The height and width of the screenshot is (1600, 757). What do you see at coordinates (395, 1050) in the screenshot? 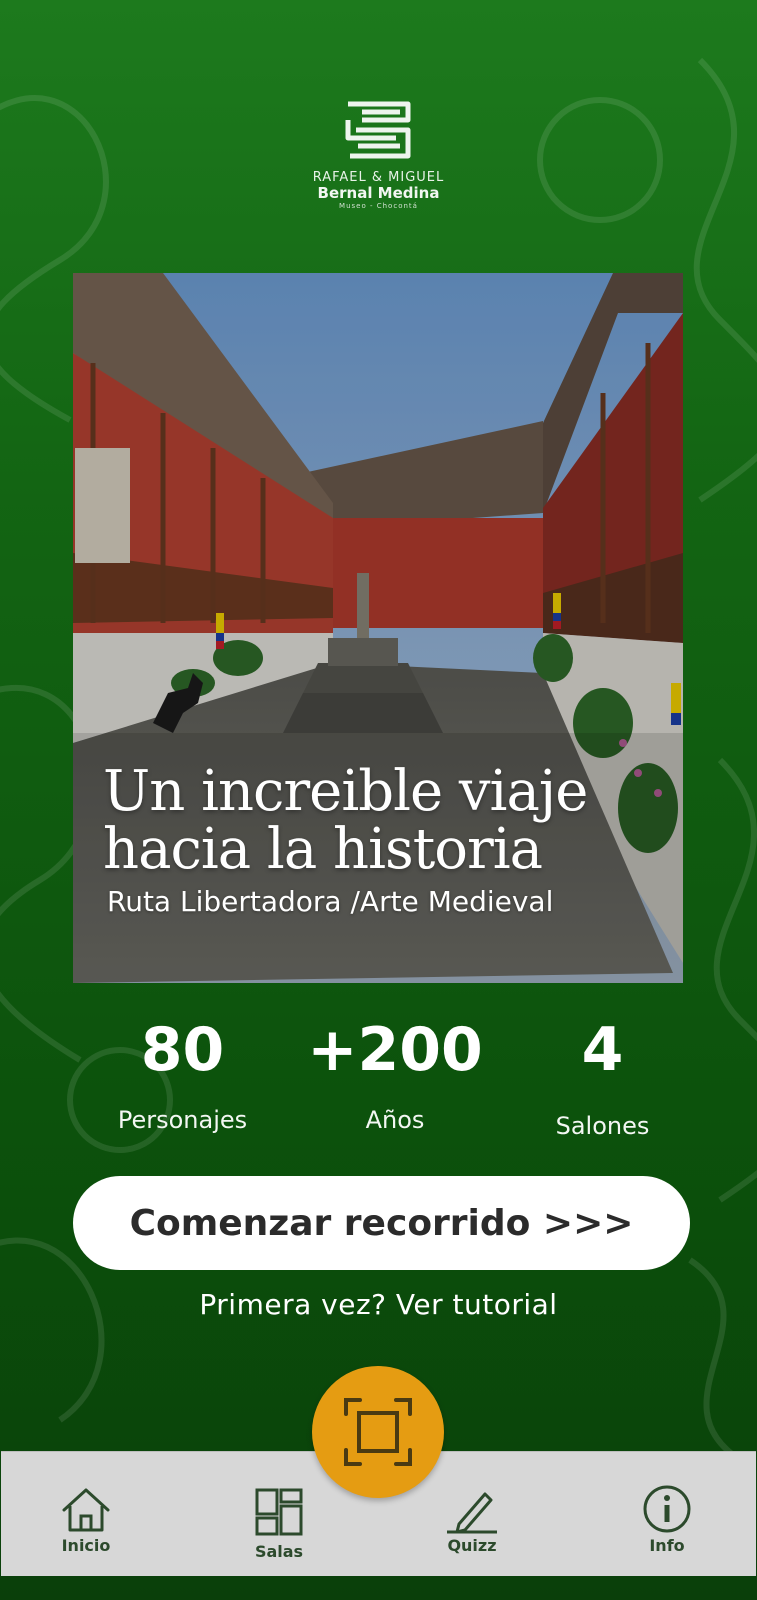
I see `stat-value: +200` at bounding box center [395, 1050].